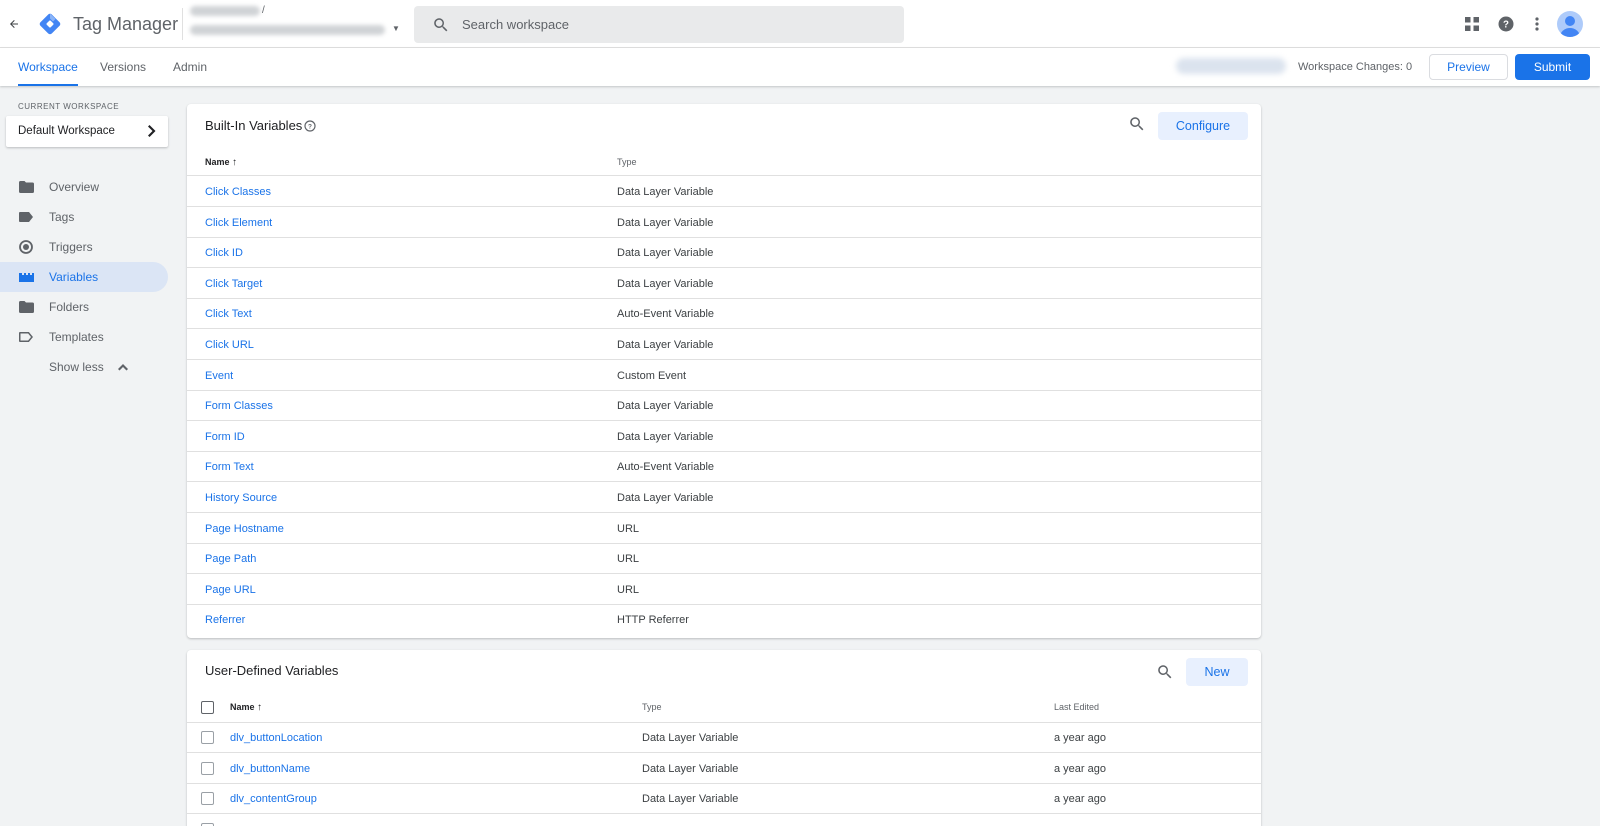 This screenshot has width=1600, height=826. I want to click on table-row: Click URL Data Layer Variable, so click(724, 345).